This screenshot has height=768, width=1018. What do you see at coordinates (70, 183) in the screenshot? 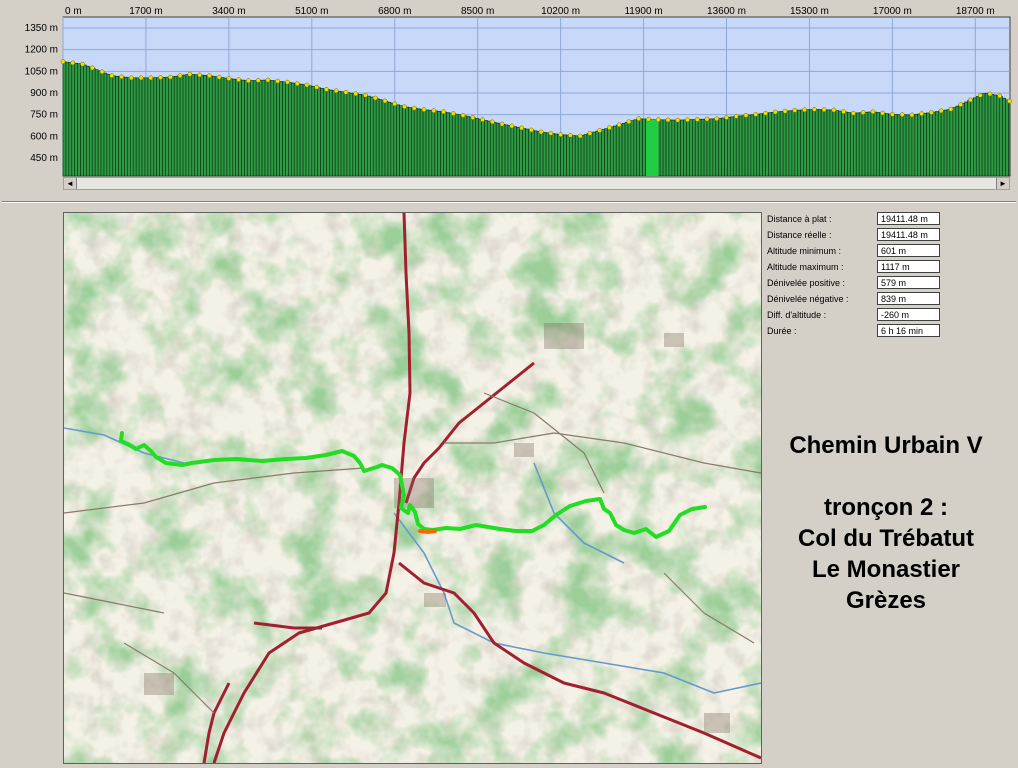
I see `scroll-left-icon: ◄` at bounding box center [70, 183].